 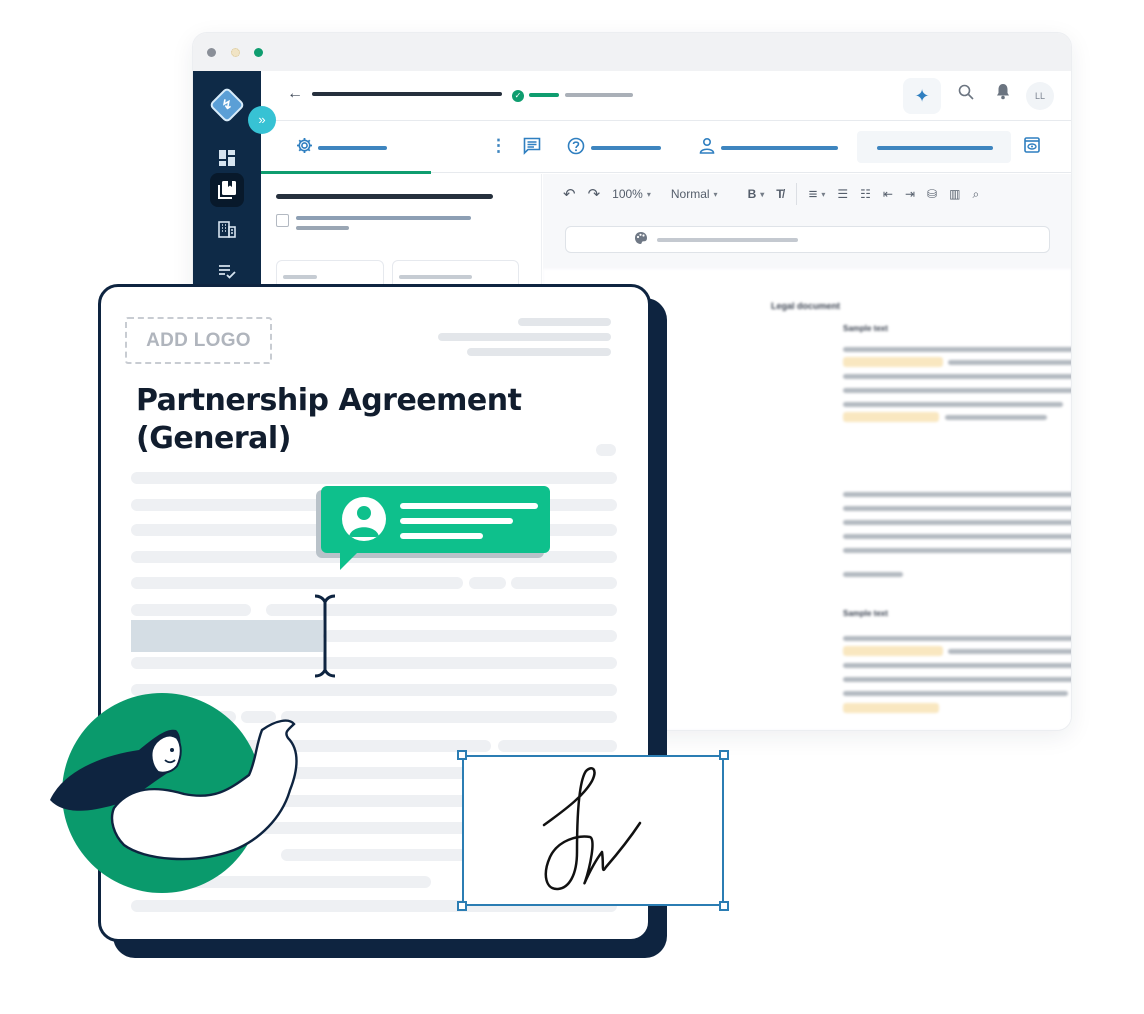 What do you see at coordinates (198, 340) in the screenshot?
I see `add-logo-button: ADD LOGO` at bounding box center [198, 340].